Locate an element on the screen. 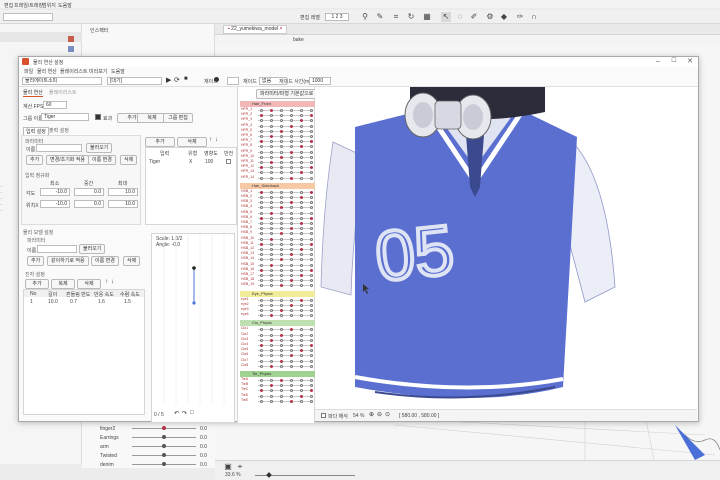  down-arrow-icon: ↓ is located at coordinates (216, 140).